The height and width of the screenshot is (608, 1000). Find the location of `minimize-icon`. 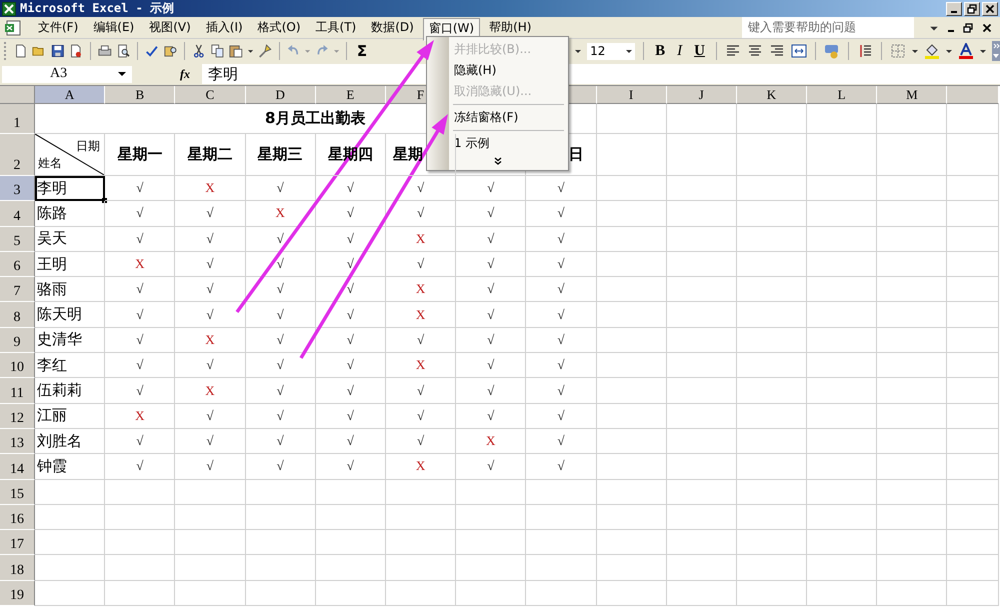

minimize-icon is located at coordinates (951, 31).